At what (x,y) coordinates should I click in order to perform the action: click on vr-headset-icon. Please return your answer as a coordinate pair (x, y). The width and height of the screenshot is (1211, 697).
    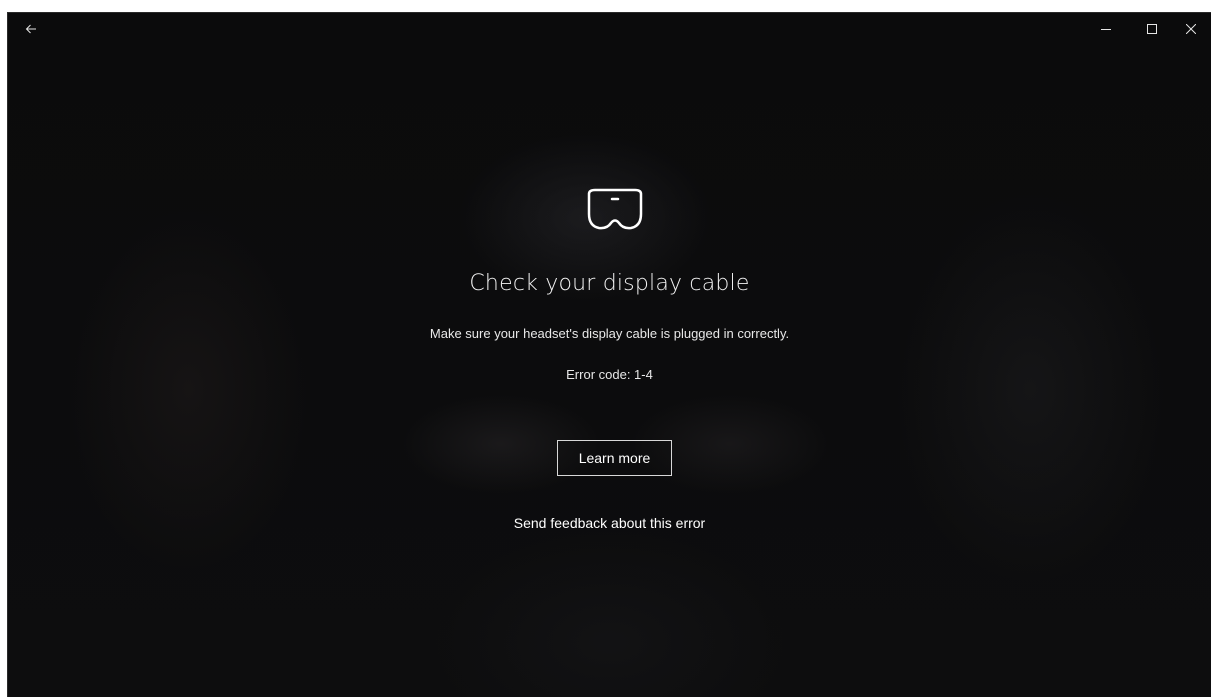
    Looking at the image, I should click on (615, 209).